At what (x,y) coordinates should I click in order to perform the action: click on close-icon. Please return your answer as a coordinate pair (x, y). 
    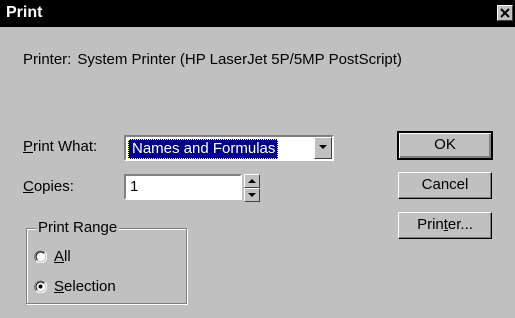
    Looking at the image, I should click on (505, 13).